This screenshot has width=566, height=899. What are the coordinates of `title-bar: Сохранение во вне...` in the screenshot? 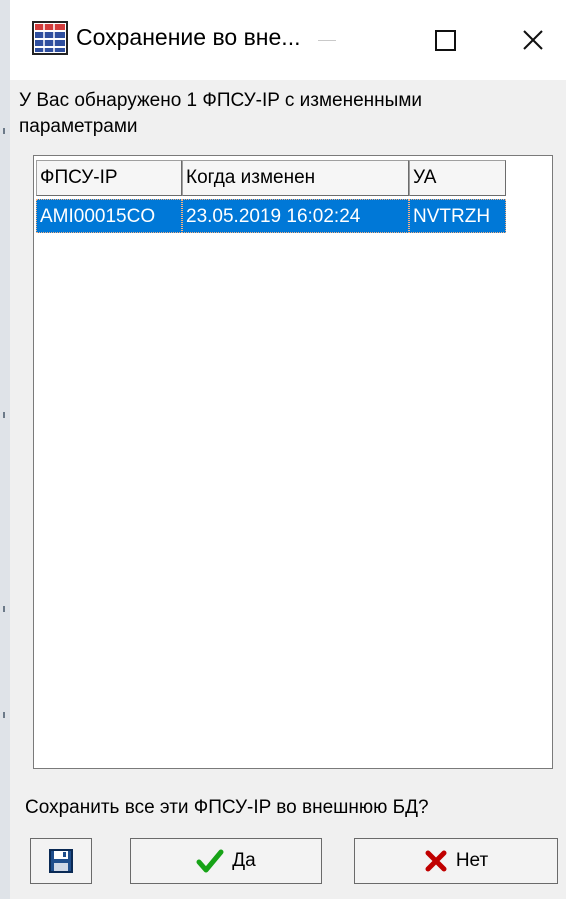 It's located at (288, 40).